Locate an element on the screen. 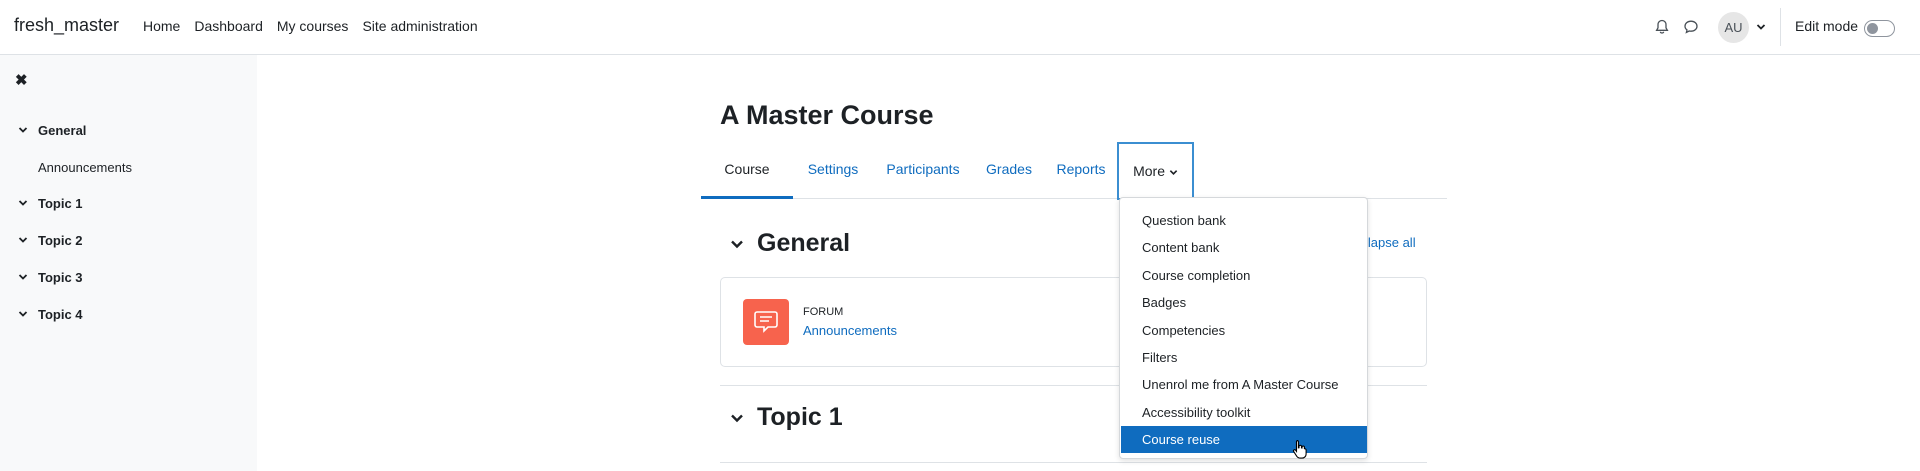  menu-item-competencies: Competencies is located at coordinates (1244, 330).